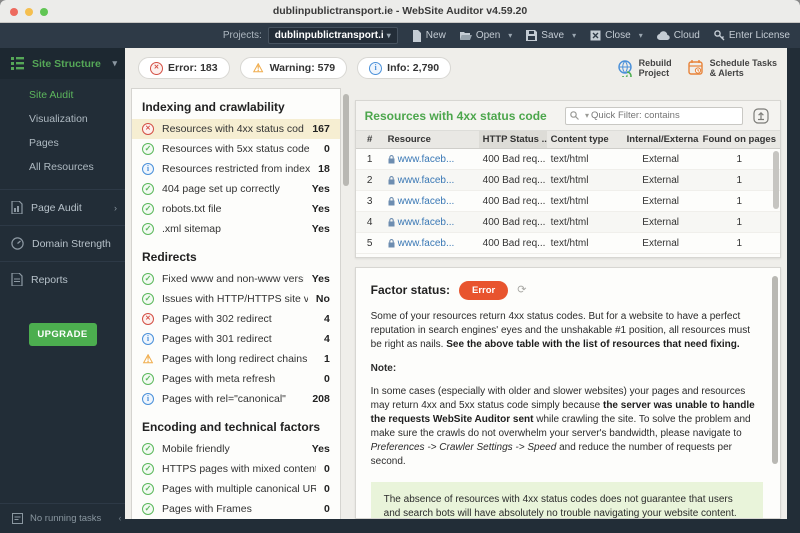 The width and height of the screenshot is (800, 533). What do you see at coordinates (62, 143) in the screenshot?
I see `sidebar-subitem: Pages` at bounding box center [62, 143].